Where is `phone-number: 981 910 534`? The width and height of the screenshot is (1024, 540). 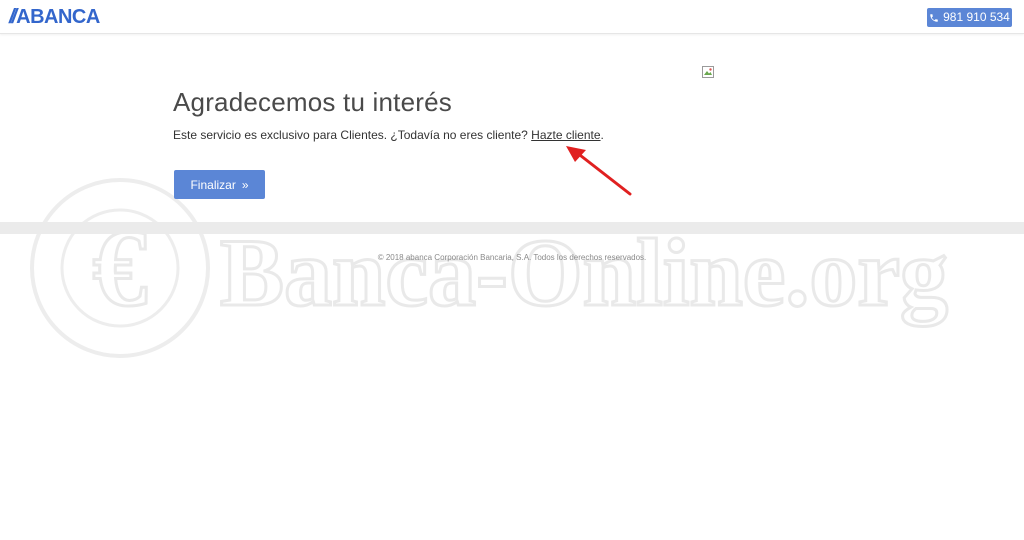
phone-number: 981 910 534 is located at coordinates (976, 17).